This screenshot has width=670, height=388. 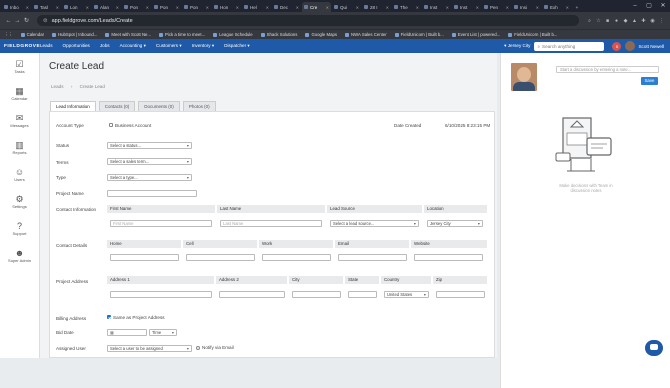 I want to click on back-icon: ←, so click(x=8, y=21).